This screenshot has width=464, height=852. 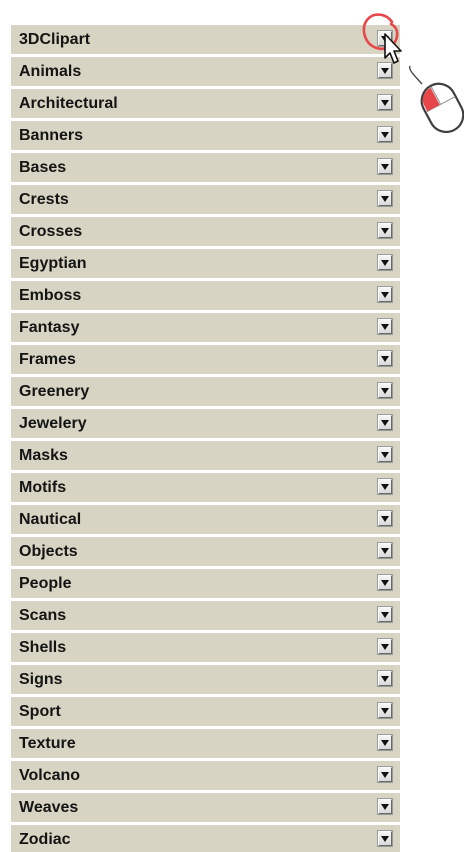 I want to click on category-label: Texture, so click(x=47, y=743).